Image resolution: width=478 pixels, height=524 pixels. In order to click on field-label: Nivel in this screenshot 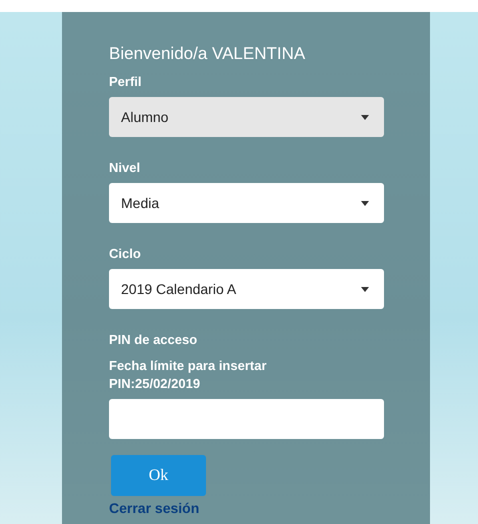, I will do `click(125, 167)`.